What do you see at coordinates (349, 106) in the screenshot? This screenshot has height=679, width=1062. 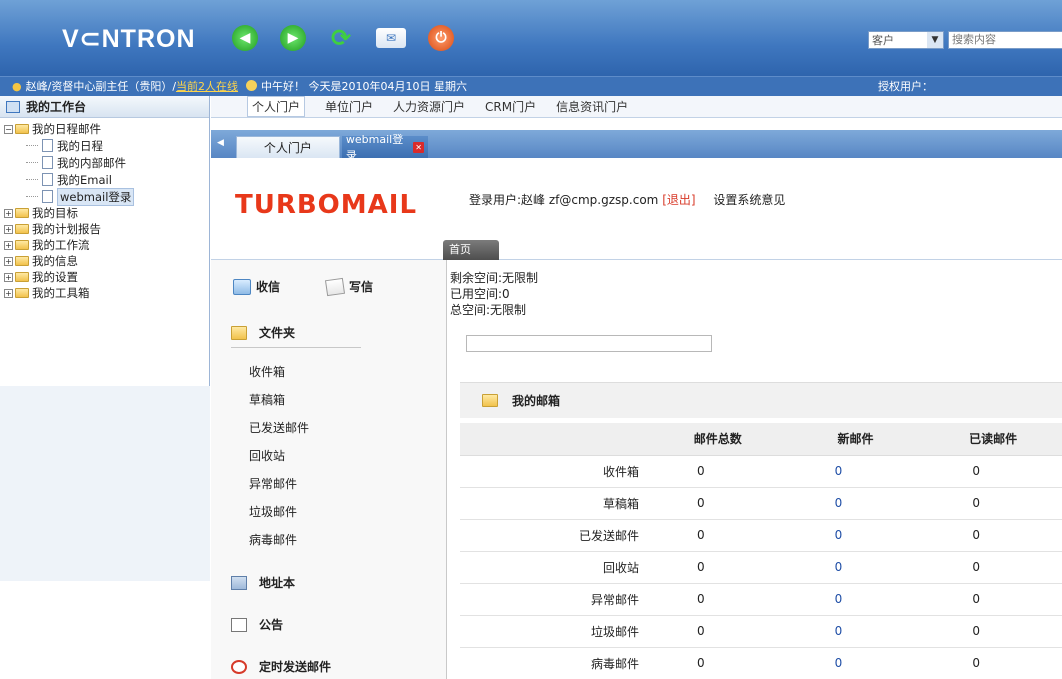 I see `tab-unit-portal: 单位门户` at bounding box center [349, 106].